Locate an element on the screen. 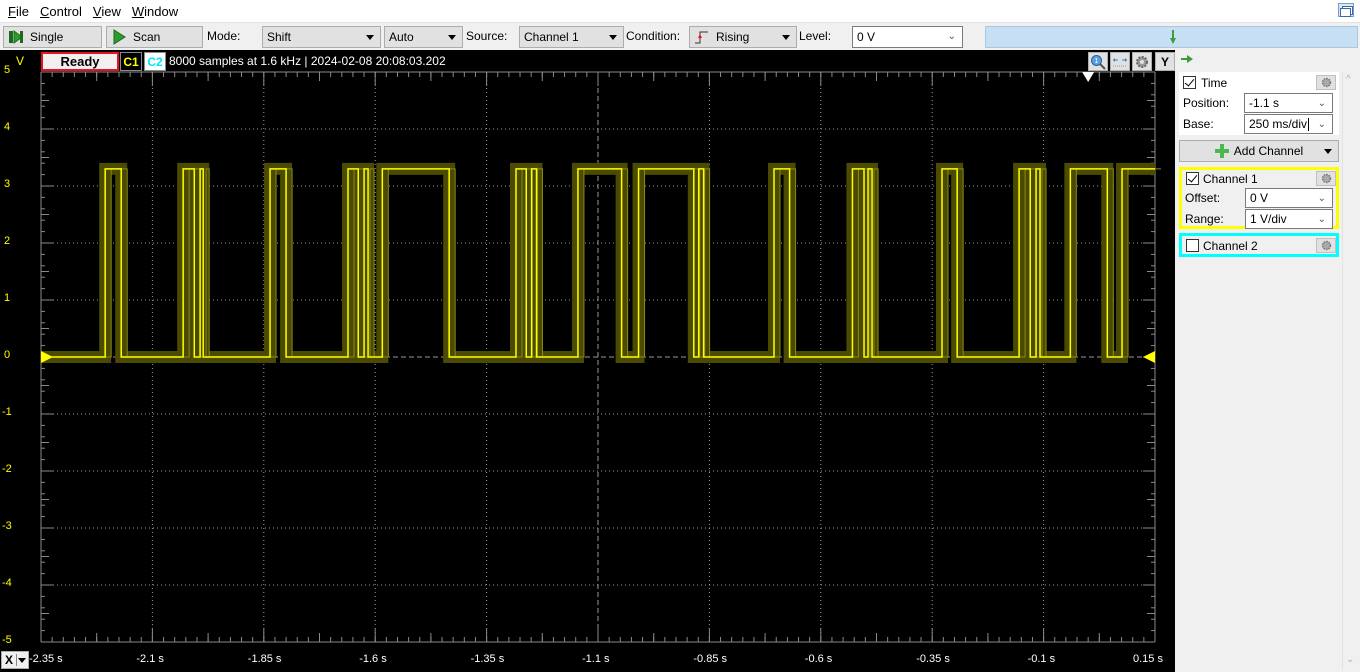 The width and height of the screenshot is (1360, 672). zoom-button: 1 is located at coordinates (1098, 61).